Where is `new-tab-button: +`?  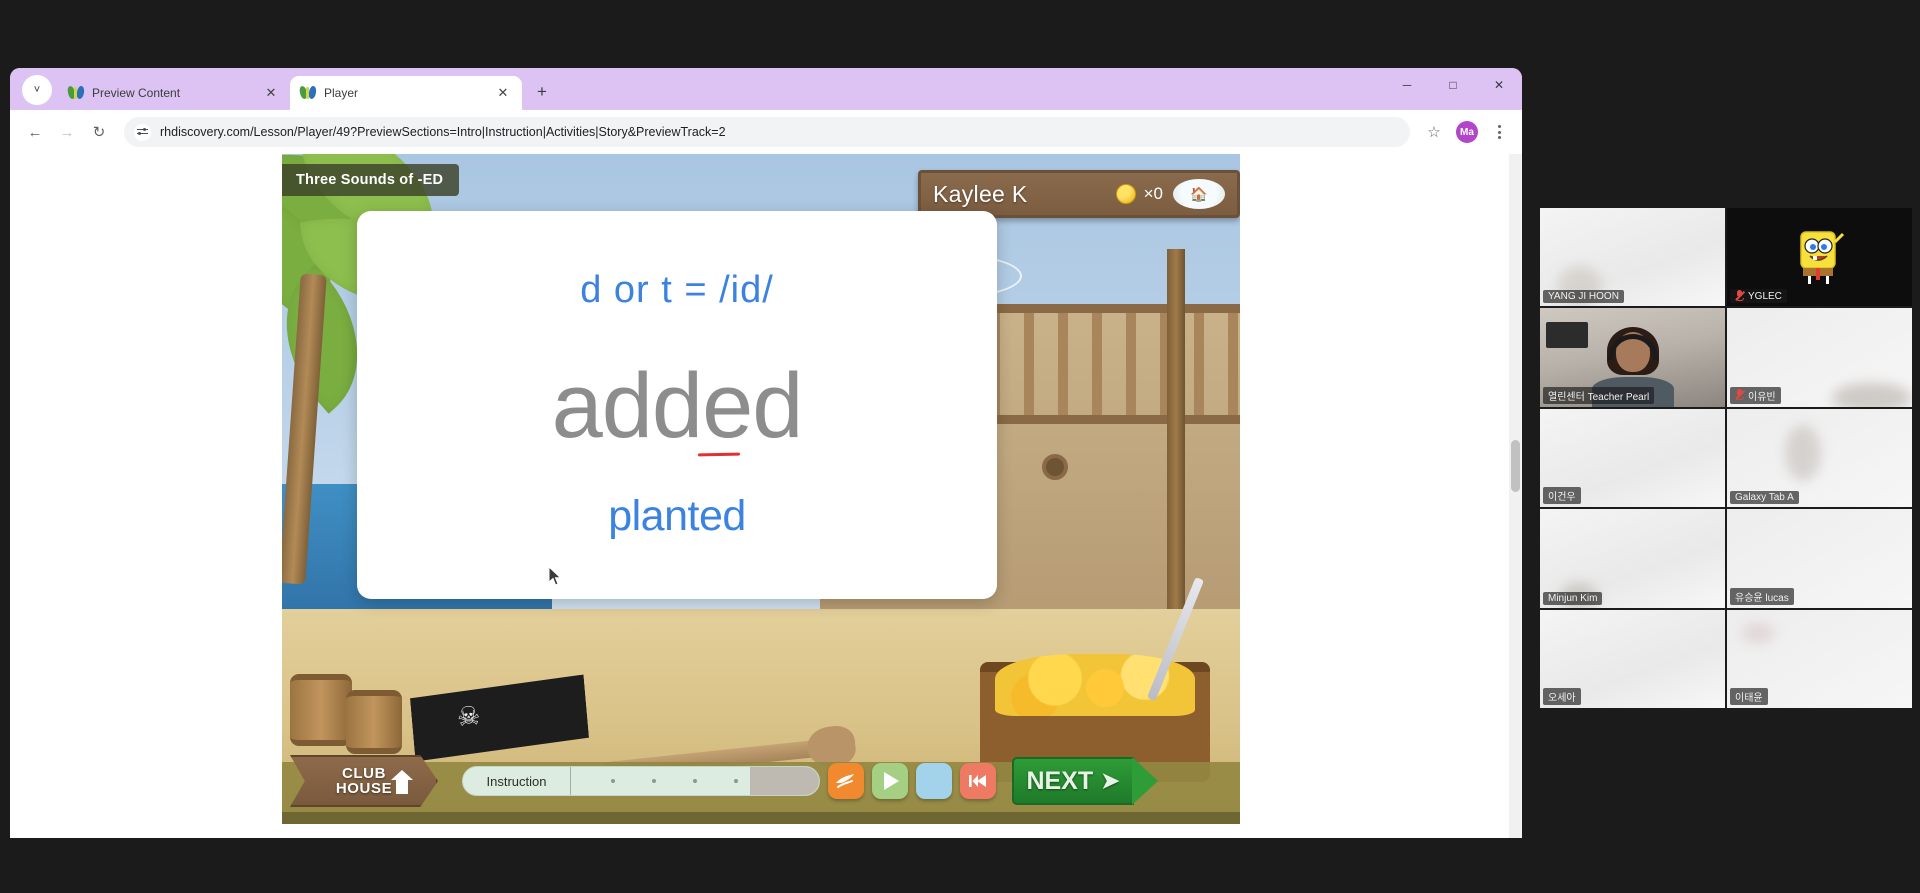
new-tab-button: + is located at coordinates (542, 92).